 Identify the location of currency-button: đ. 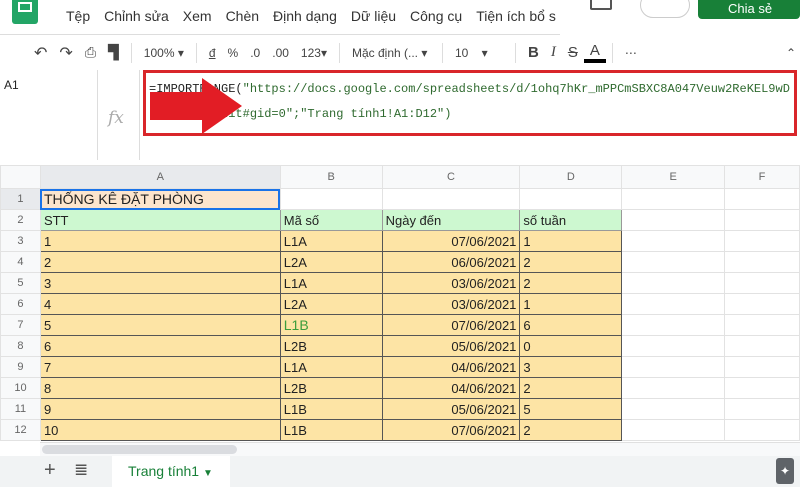
(212, 53).